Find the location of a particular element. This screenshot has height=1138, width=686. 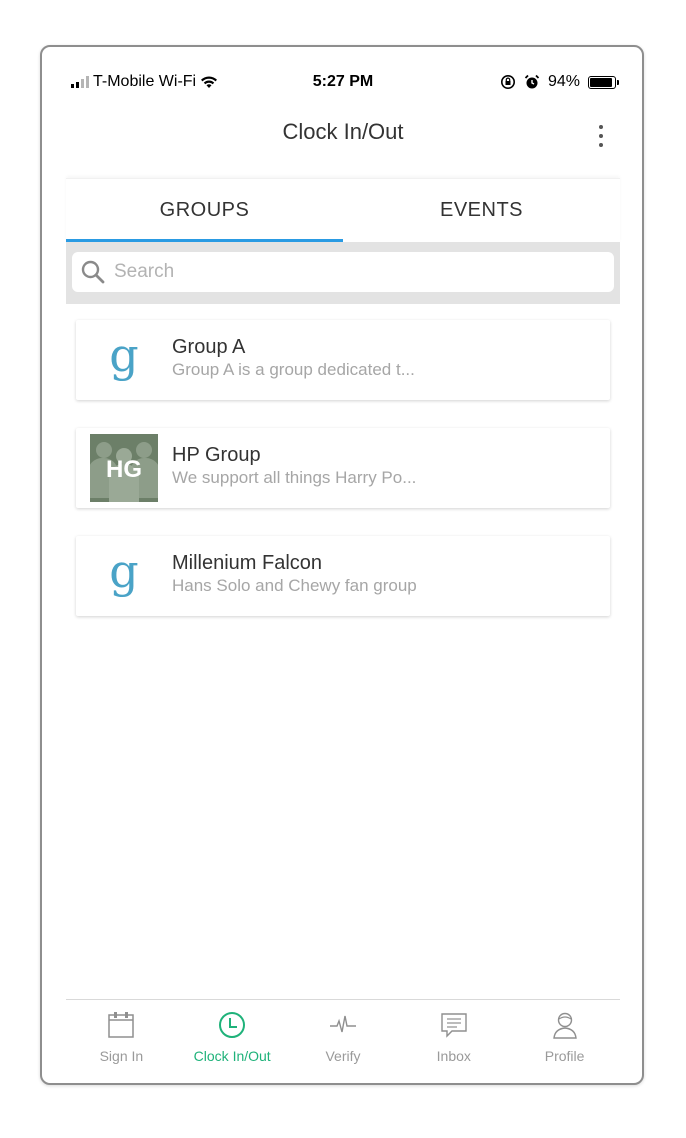

search-input is located at coordinates (363, 272).